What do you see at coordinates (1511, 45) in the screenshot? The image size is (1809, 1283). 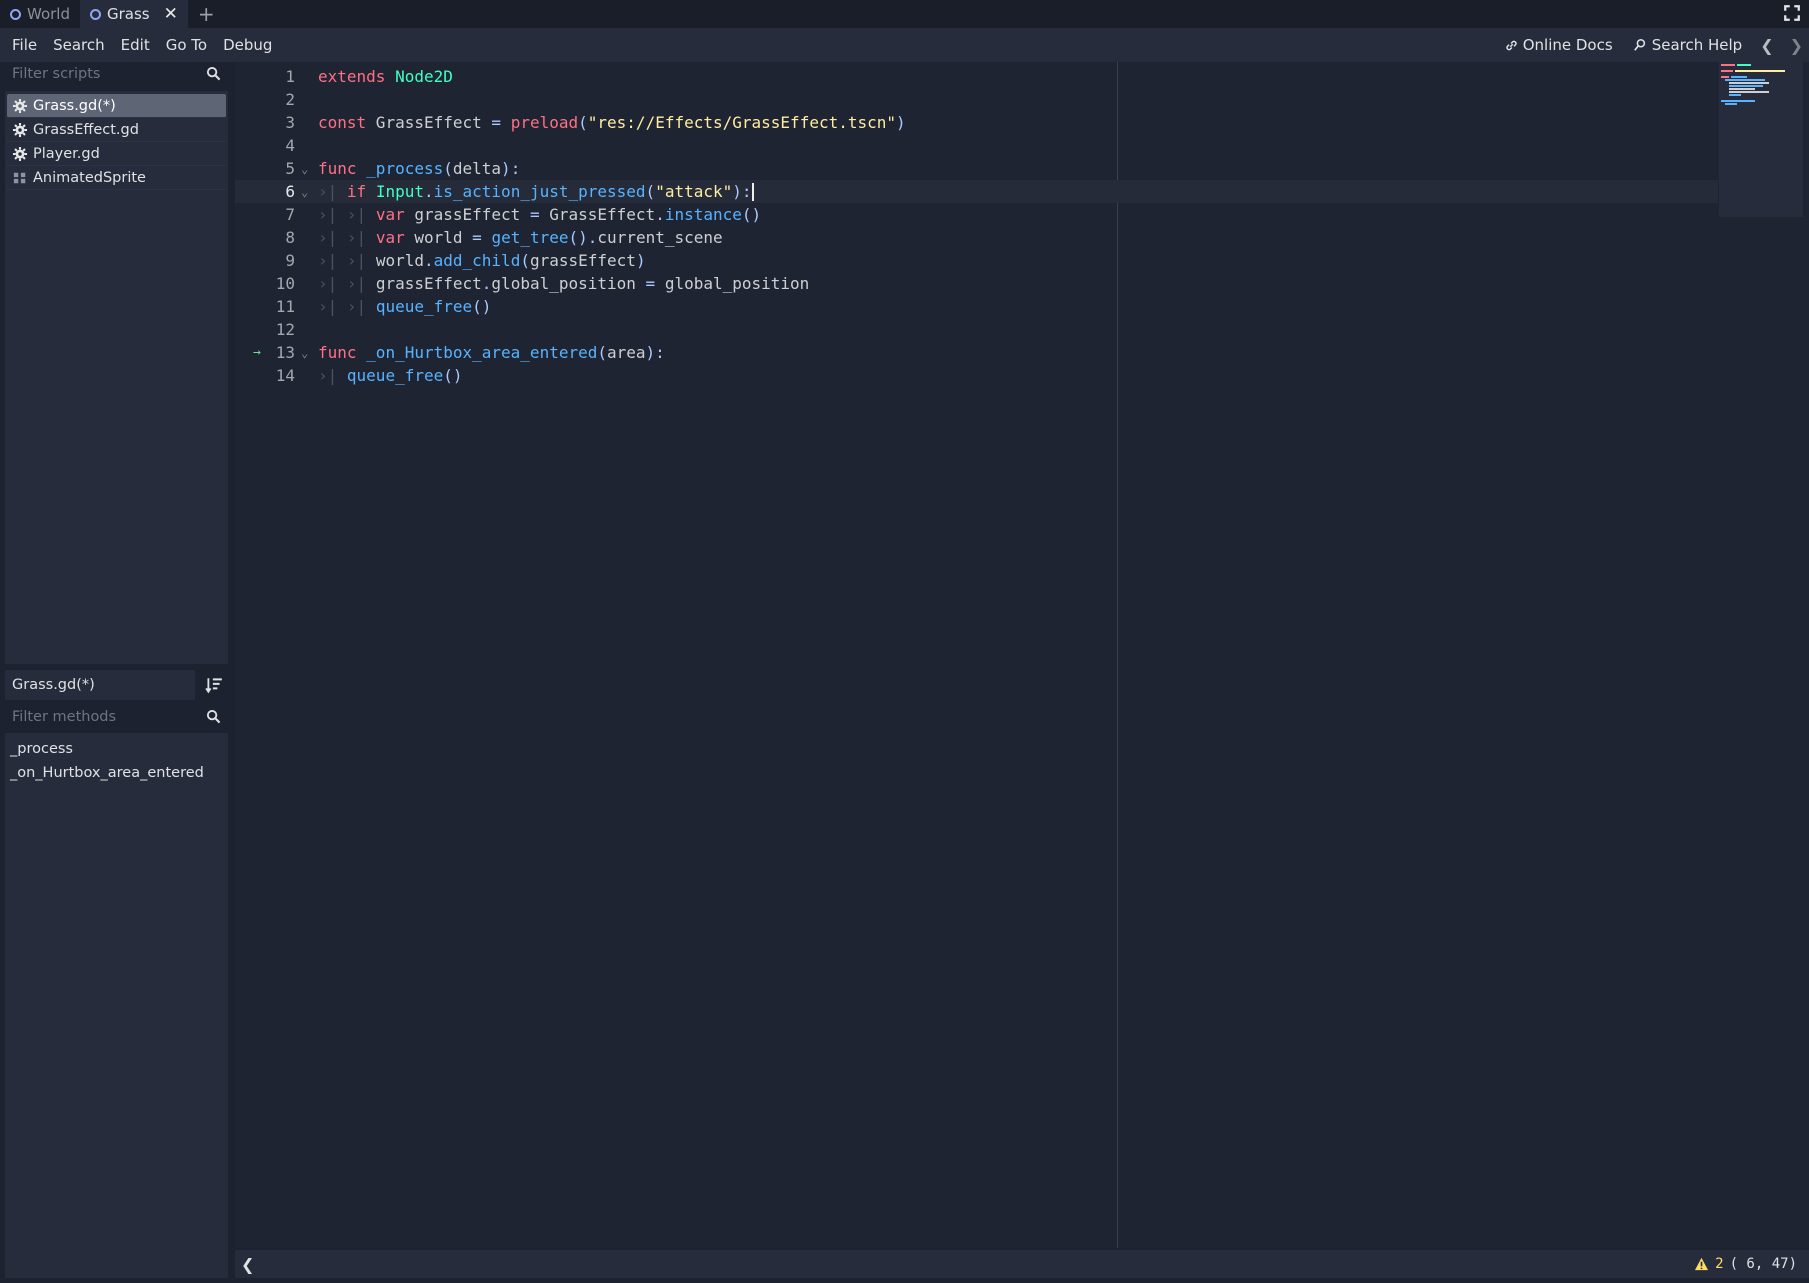 I see `link-icon` at bounding box center [1511, 45].